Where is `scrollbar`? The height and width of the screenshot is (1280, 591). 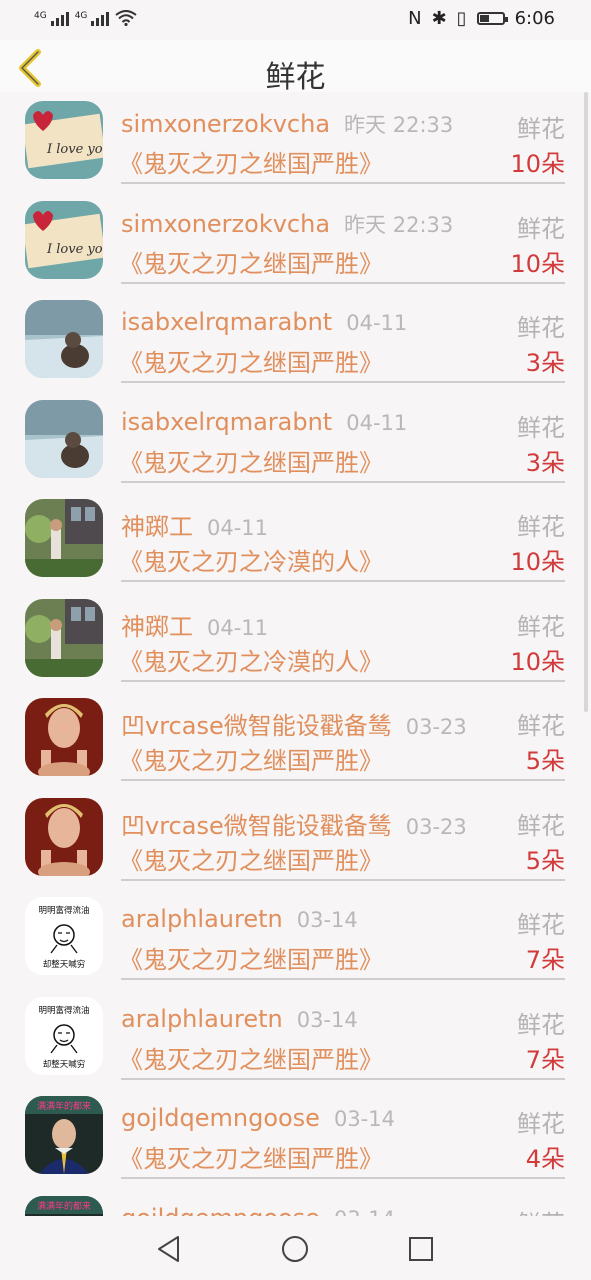 scrollbar is located at coordinates (586, 402).